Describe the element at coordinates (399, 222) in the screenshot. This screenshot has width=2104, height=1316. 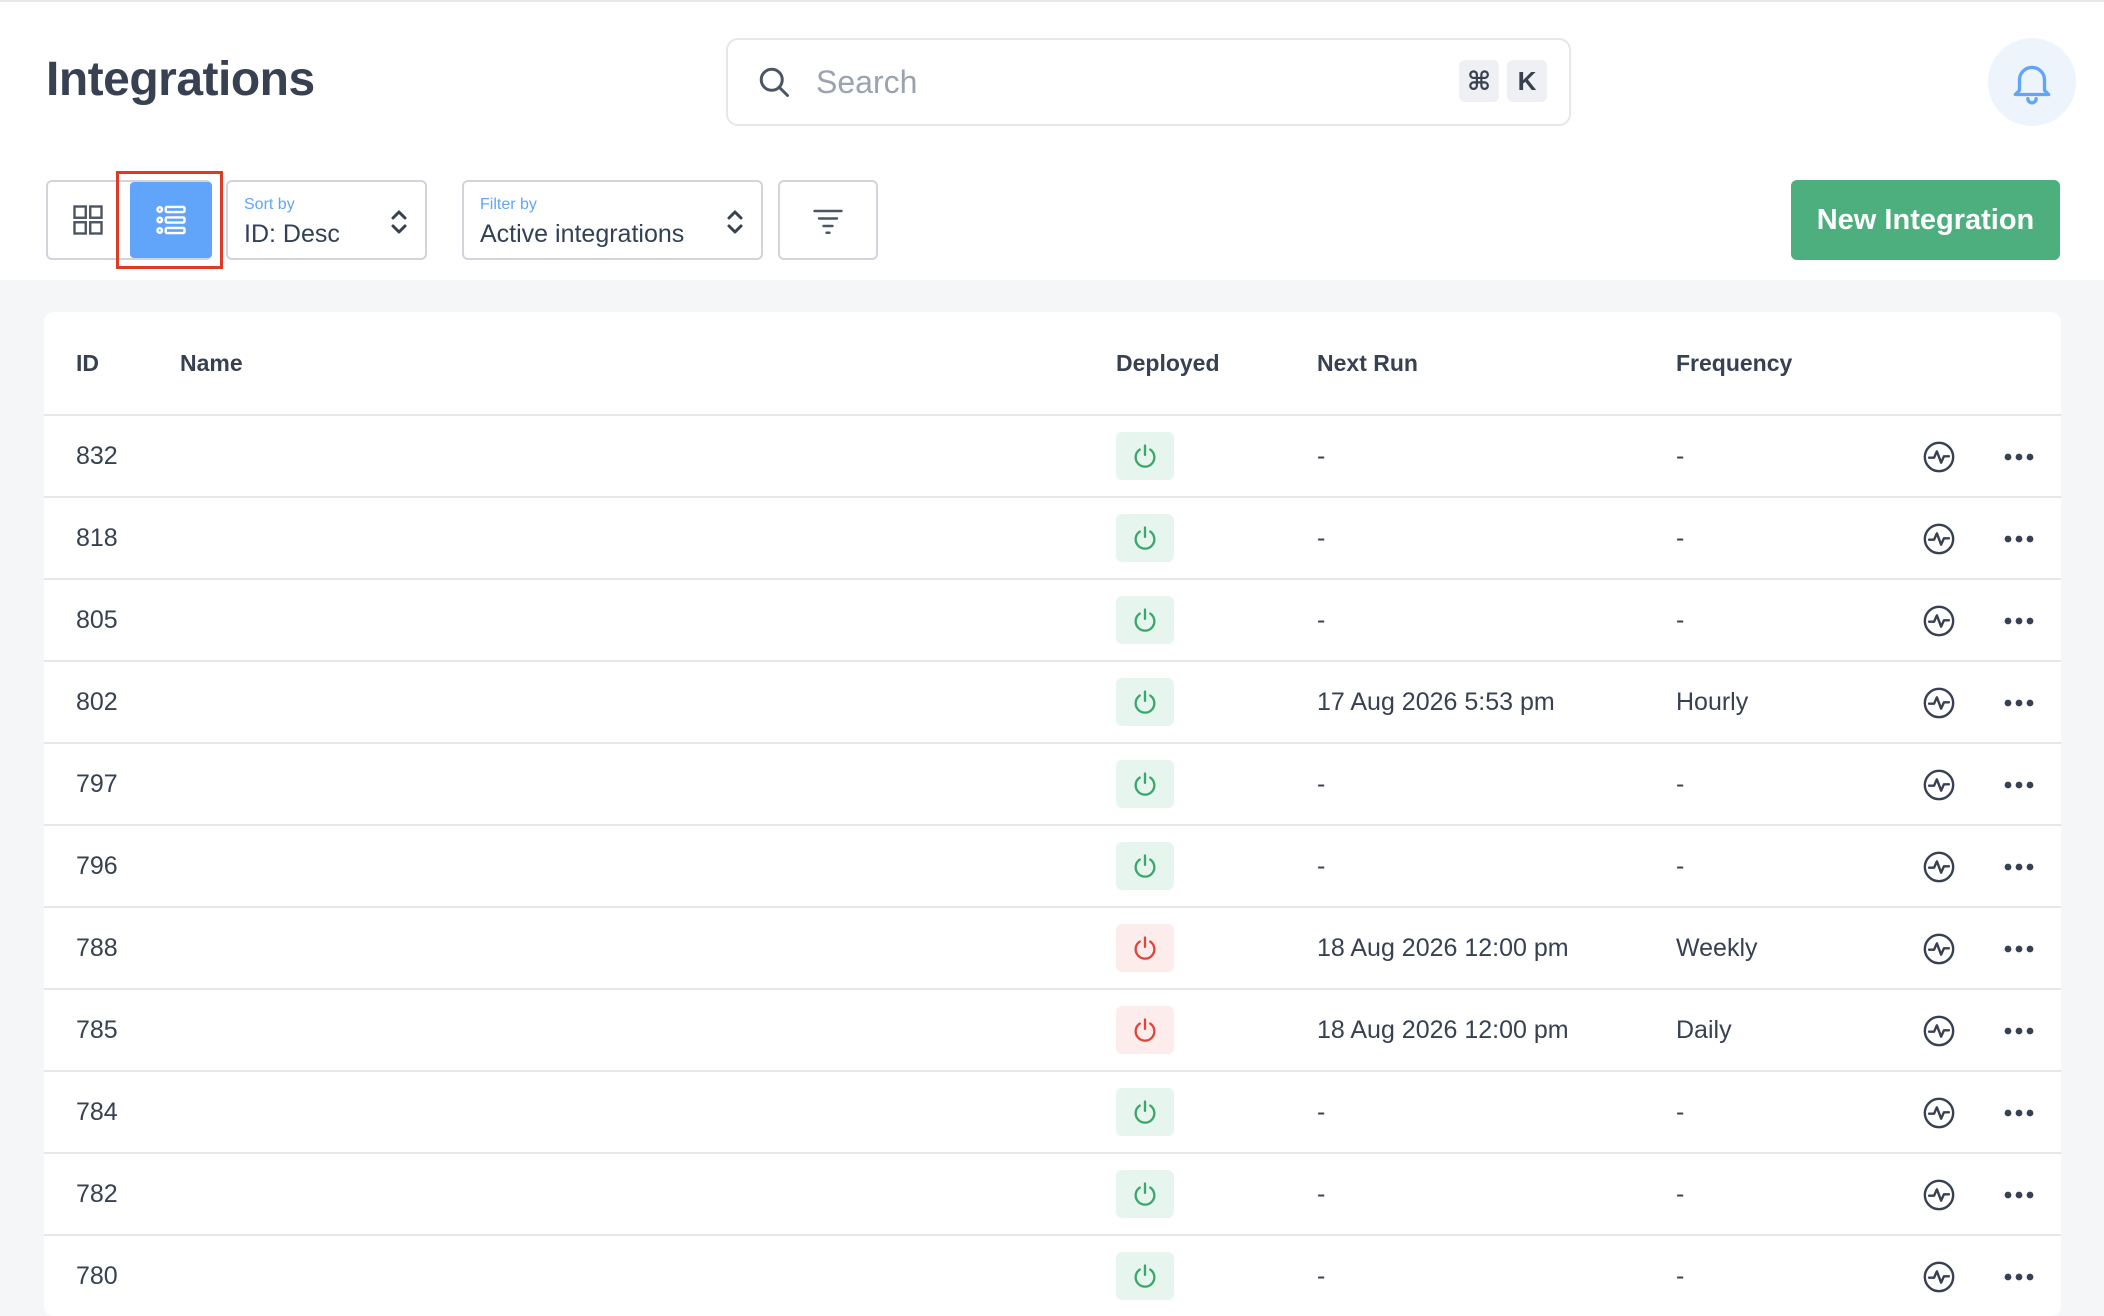
I see `chevron-up-down-icon` at that location.